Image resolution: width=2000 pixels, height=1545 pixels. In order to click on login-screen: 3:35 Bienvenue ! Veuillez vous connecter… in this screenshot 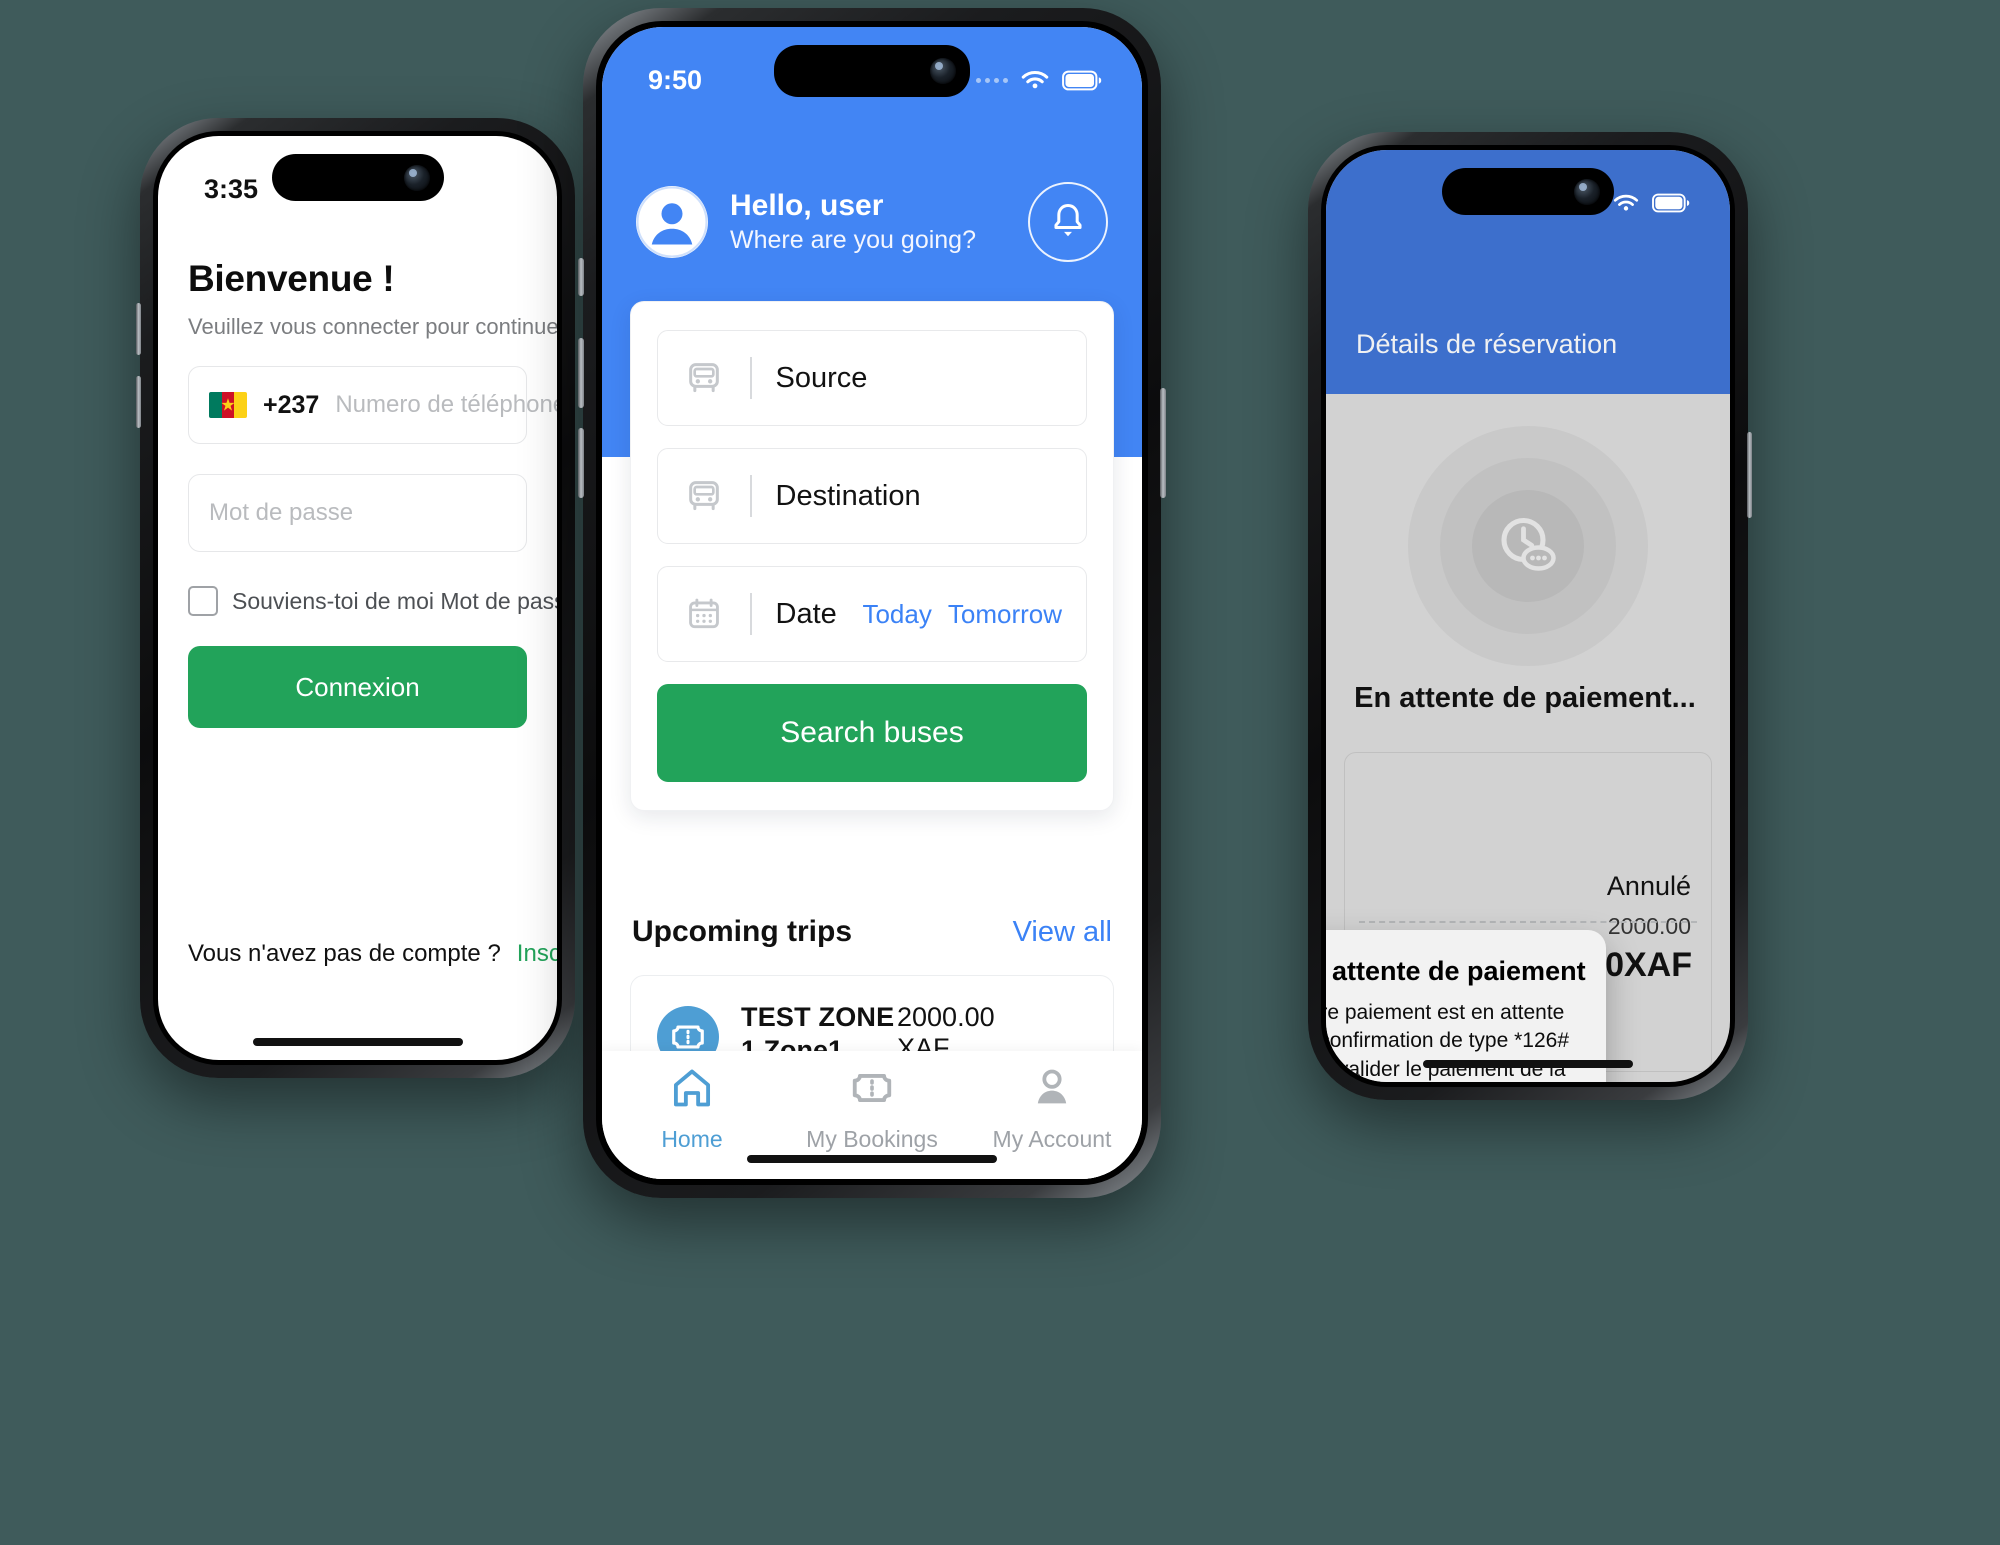, I will do `click(357, 598)`.